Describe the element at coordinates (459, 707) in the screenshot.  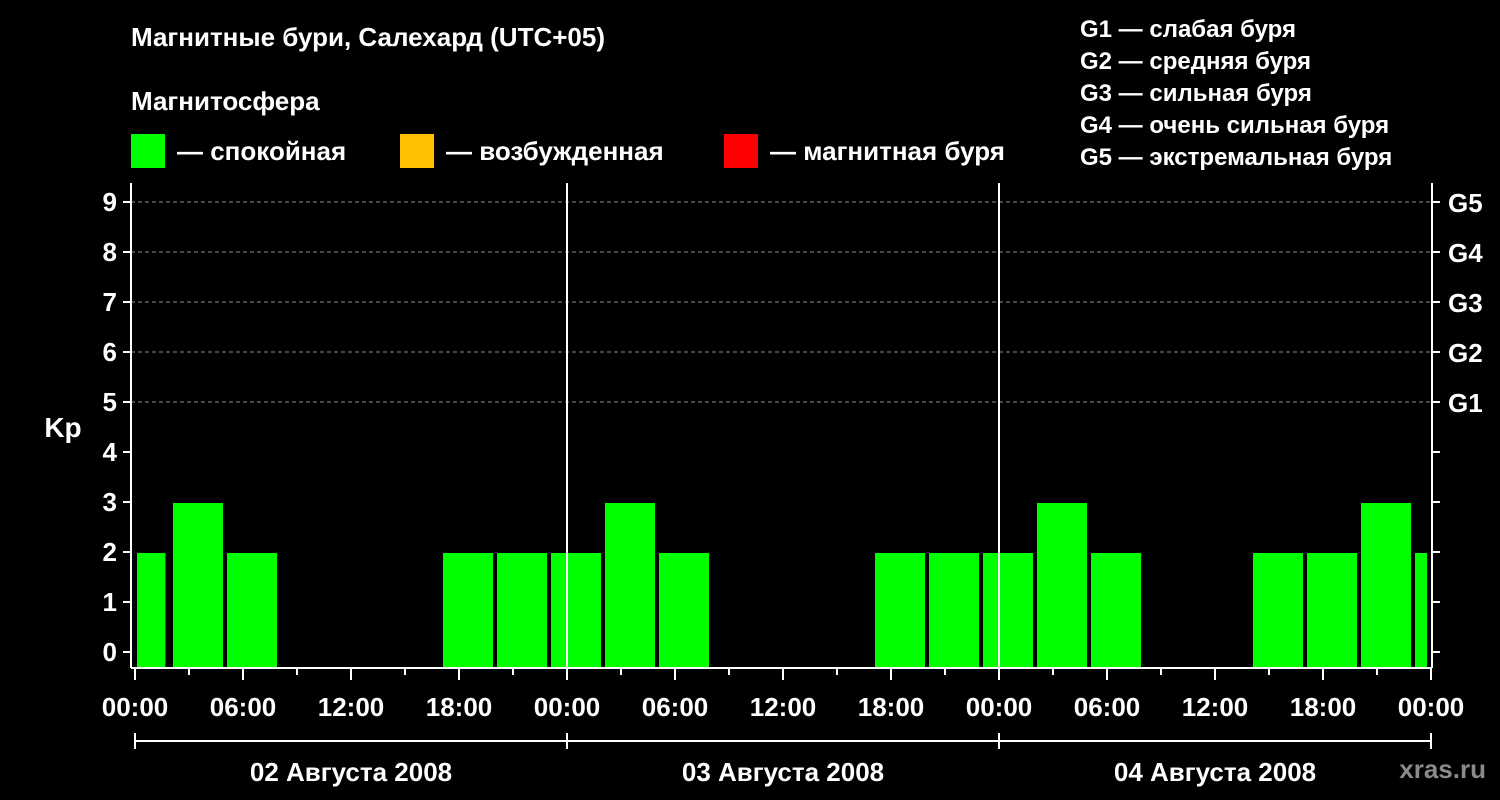
I see `x-tick-label-3: 18:00` at that location.